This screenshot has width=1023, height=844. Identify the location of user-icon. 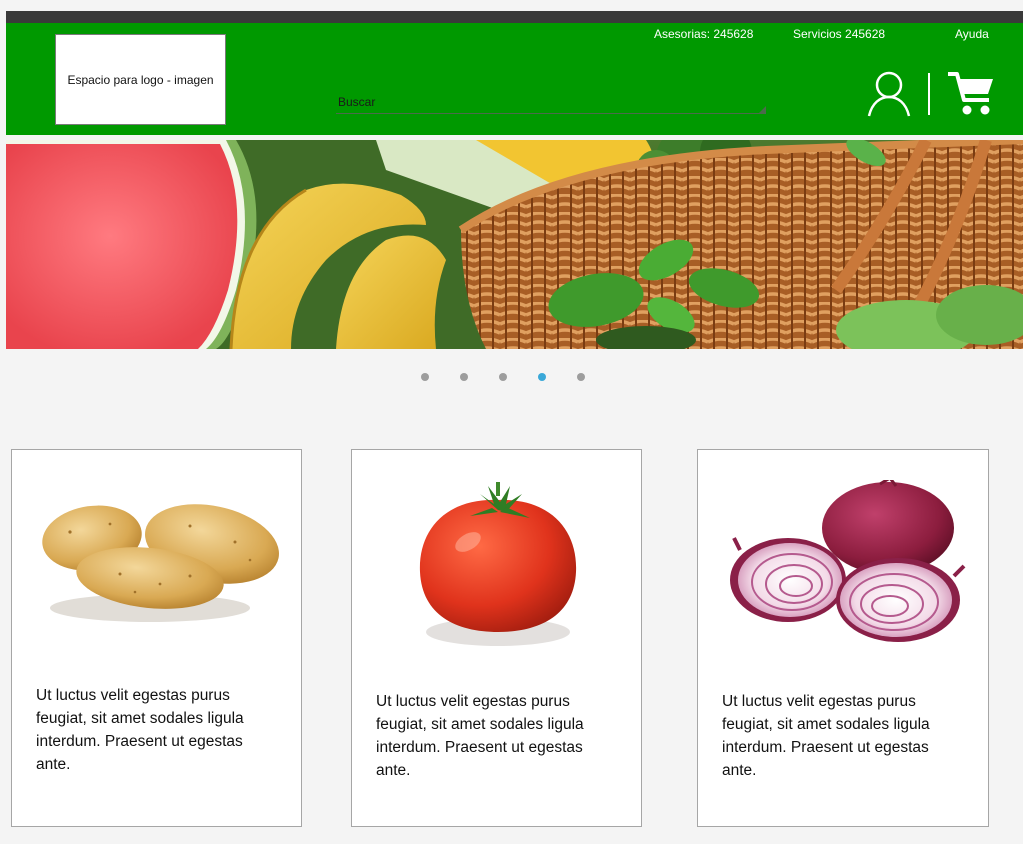
(889, 94).